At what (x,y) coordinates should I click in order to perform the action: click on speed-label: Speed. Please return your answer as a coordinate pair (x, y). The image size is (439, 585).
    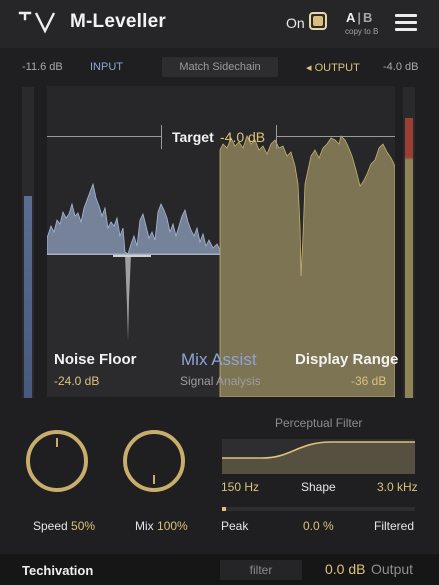
    Looking at the image, I should click on (50, 526).